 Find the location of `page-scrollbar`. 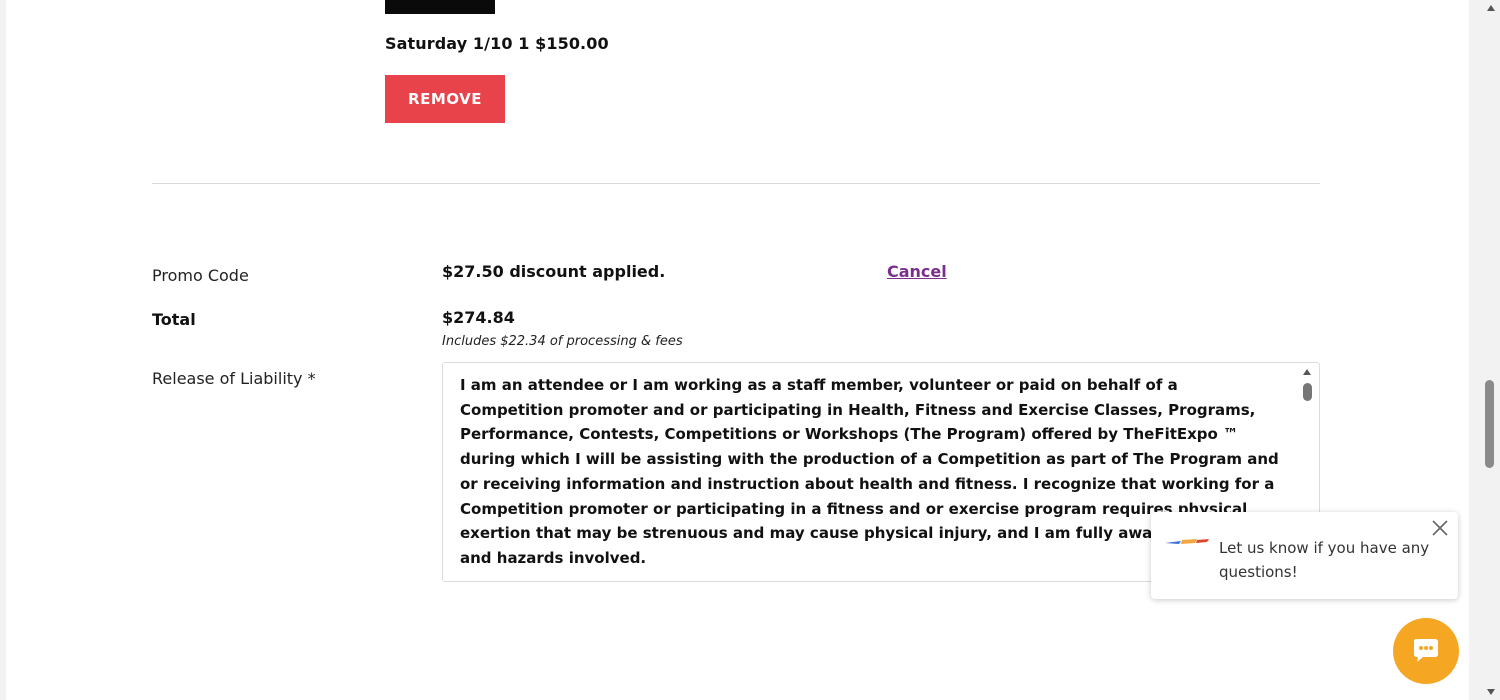

page-scrollbar is located at coordinates (1491, 350).